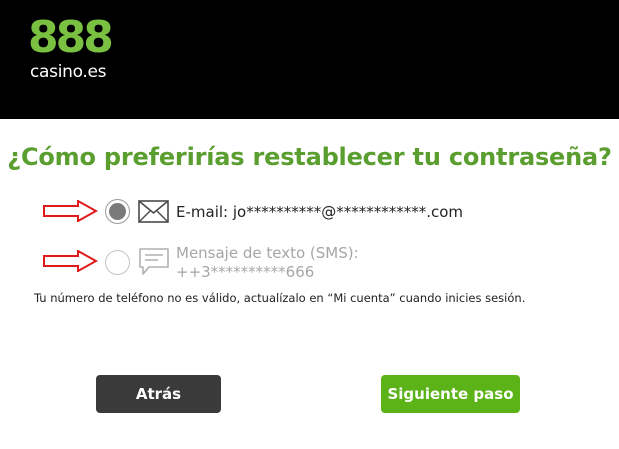  What do you see at coordinates (245, 272) in the screenshot?
I see `sms-option-phone: ++3**********666` at bounding box center [245, 272].